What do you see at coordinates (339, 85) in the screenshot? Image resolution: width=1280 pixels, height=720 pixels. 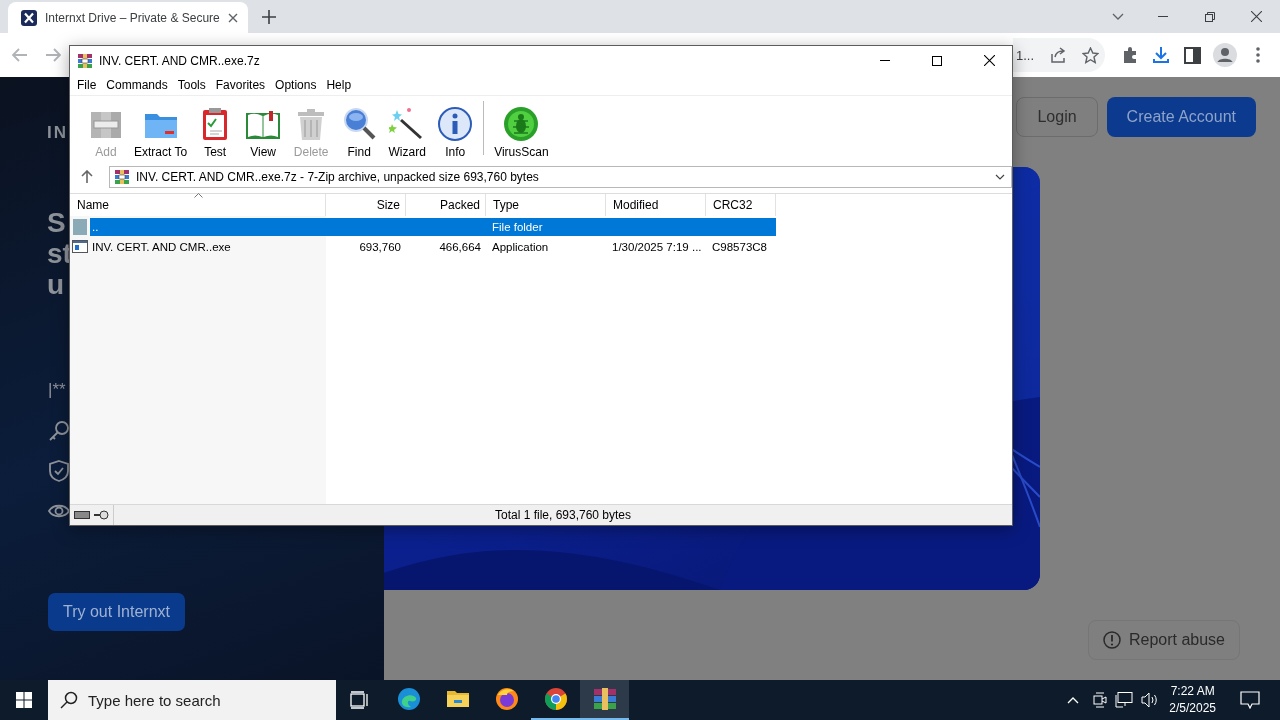 I see `menu-item: Help` at bounding box center [339, 85].